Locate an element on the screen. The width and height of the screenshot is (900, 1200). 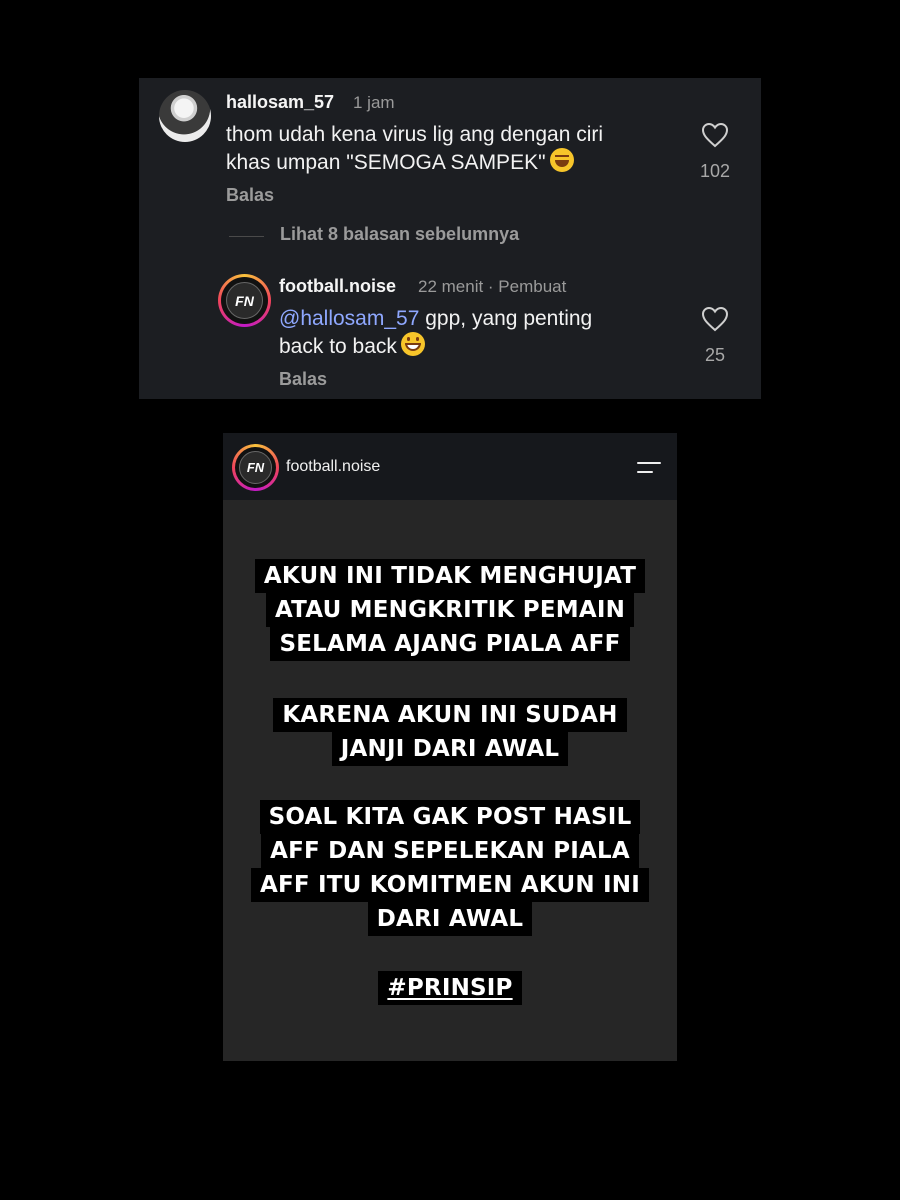
story-text-line: AKUN INI TIDAK MENGHUJAT is located at coordinates (450, 576).